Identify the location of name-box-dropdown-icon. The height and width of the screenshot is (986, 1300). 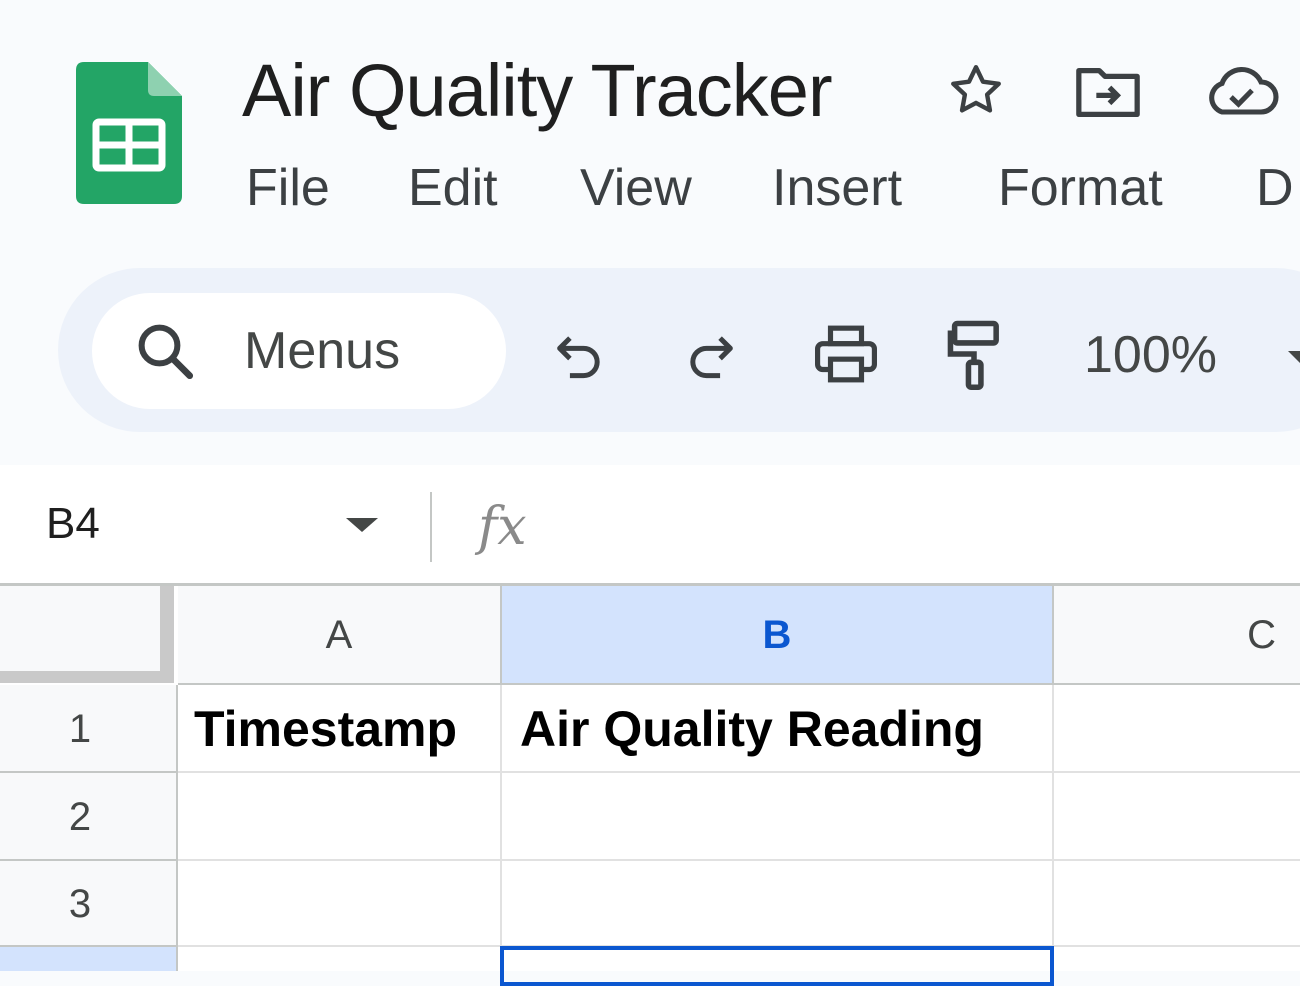
(362, 525).